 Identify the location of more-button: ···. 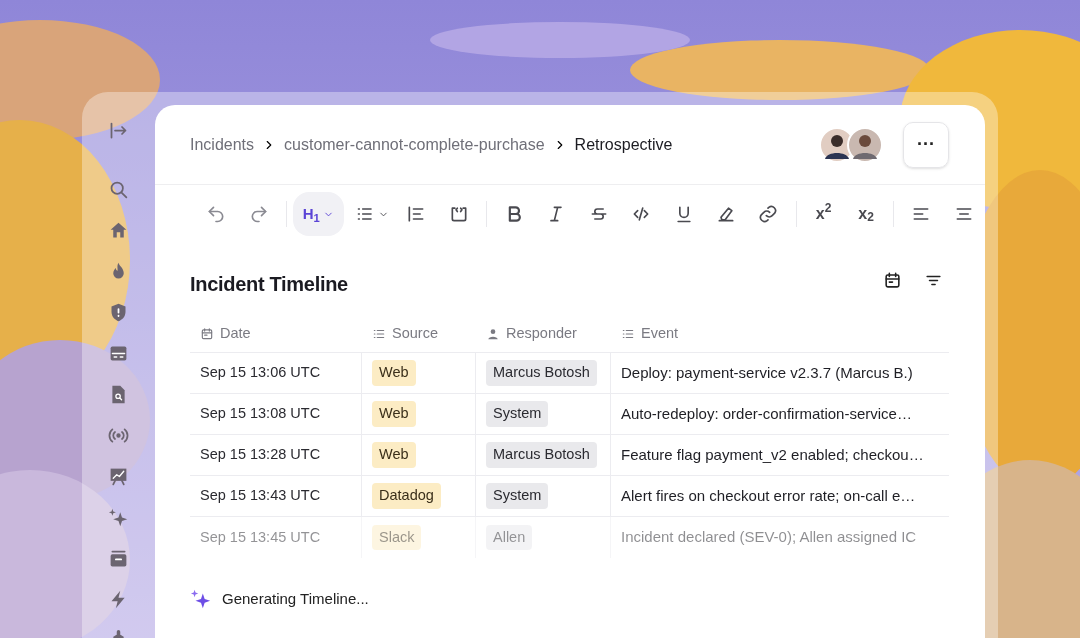
(926, 144).